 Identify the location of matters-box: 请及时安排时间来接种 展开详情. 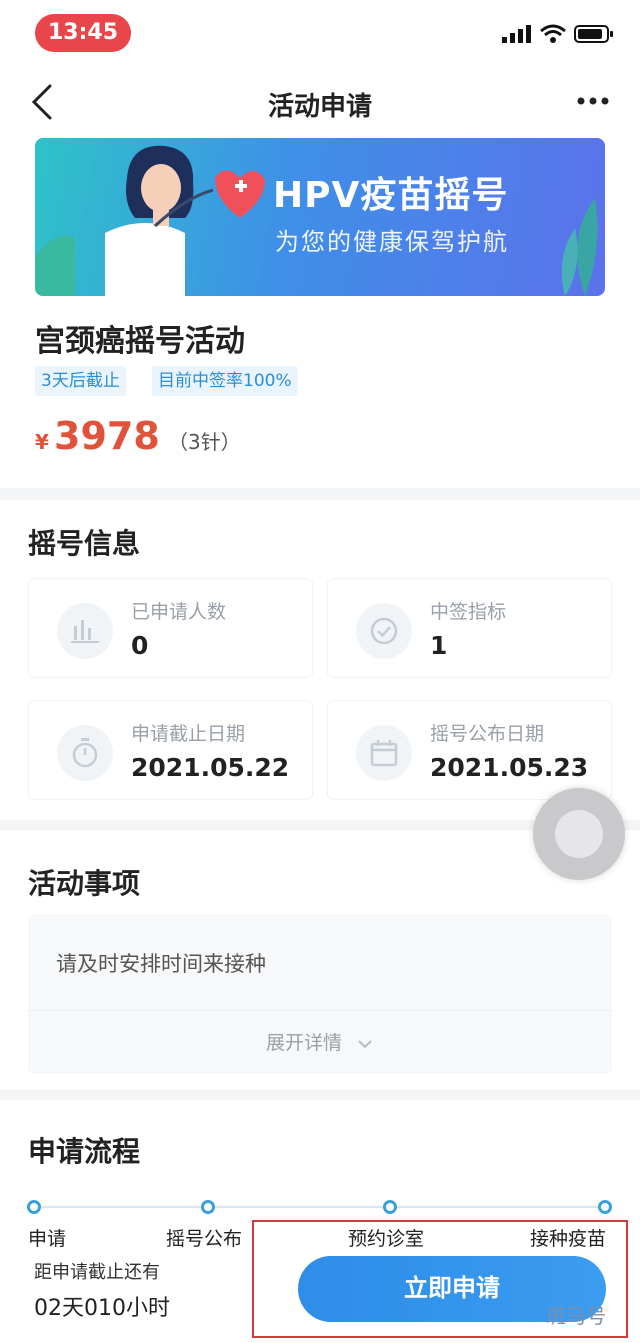
(320, 994).